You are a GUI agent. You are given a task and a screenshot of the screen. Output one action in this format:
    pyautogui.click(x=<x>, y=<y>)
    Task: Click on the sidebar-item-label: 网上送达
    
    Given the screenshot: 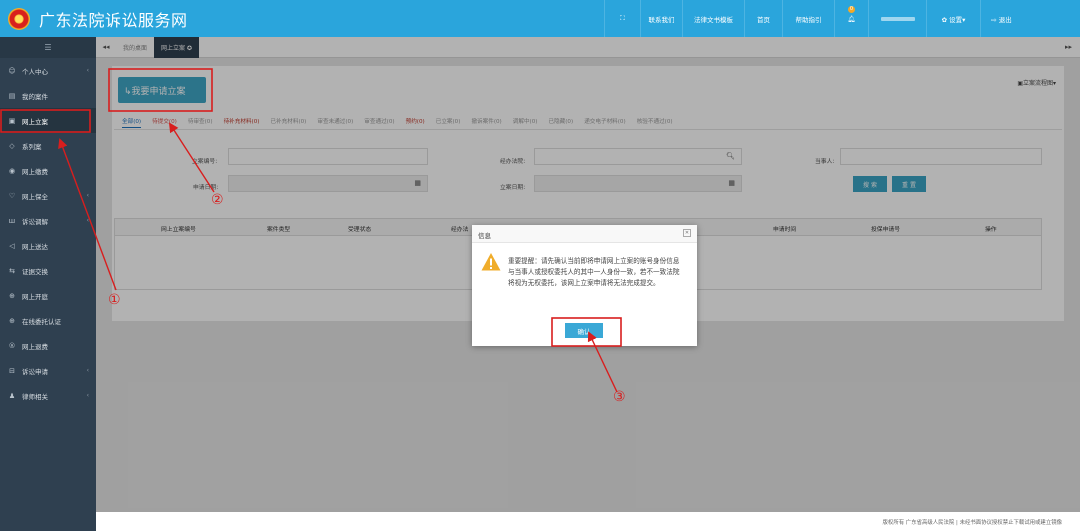 What is the action you would take?
    pyautogui.click(x=35, y=246)
    